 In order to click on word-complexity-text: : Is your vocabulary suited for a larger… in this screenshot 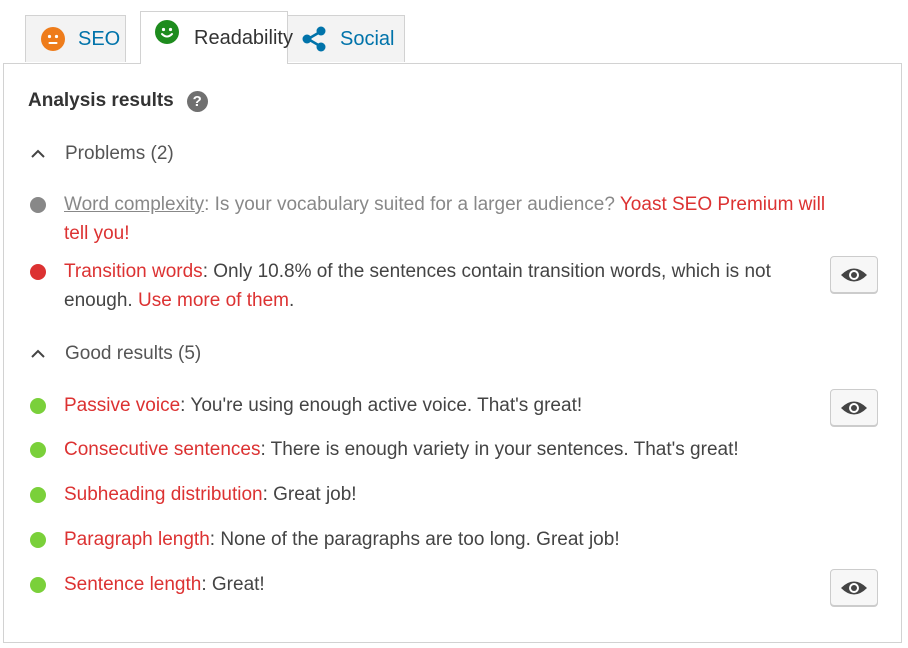, I will do `click(412, 204)`.